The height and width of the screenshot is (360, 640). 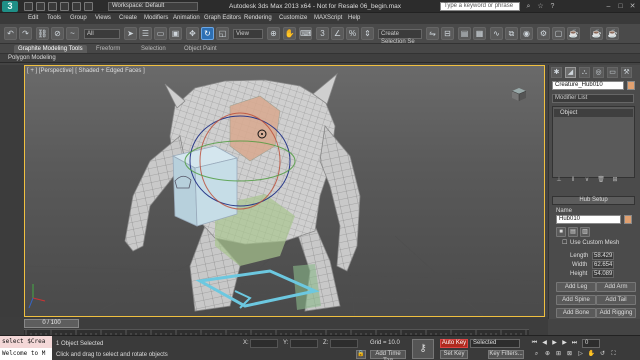 What do you see at coordinates (322, 33) in the screenshot?
I see `snaps-toggle-icon: 3` at bounding box center [322, 33].